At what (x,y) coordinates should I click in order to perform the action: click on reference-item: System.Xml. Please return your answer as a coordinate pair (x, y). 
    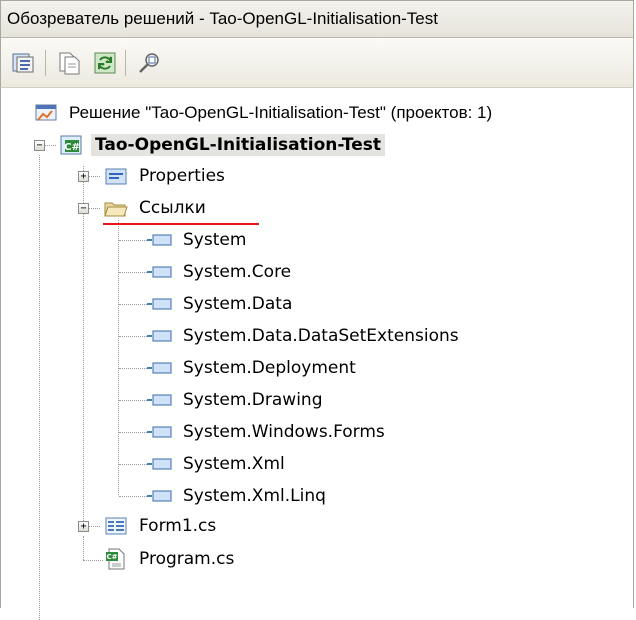
    Looking at the image, I should click on (218, 464).